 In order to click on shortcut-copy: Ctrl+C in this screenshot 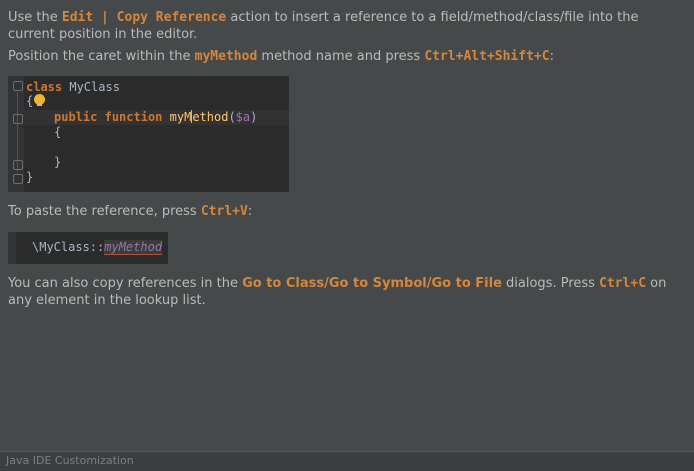, I will do `click(623, 283)`.